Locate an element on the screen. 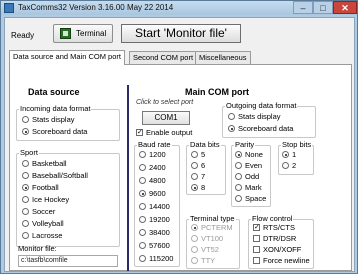 This screenshot has width=358, height=274. status-text: Ready is located at coordinates (23, 35).